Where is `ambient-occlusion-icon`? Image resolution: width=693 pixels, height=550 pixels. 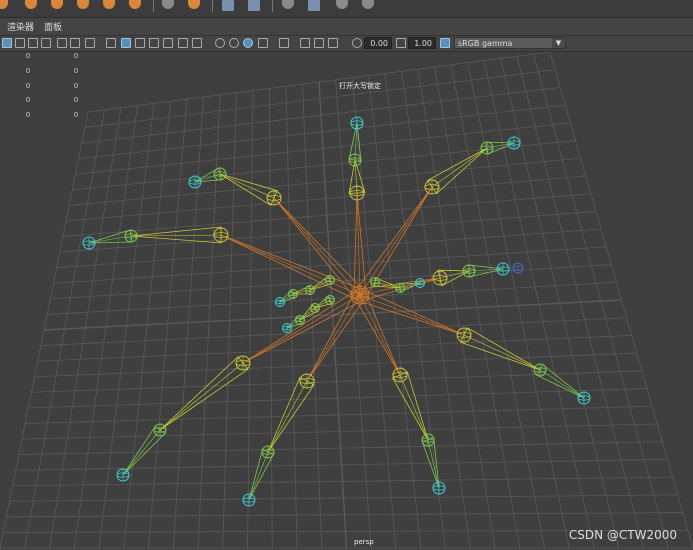
ambient-occlusion-icon is located at coordinates (220, 43).